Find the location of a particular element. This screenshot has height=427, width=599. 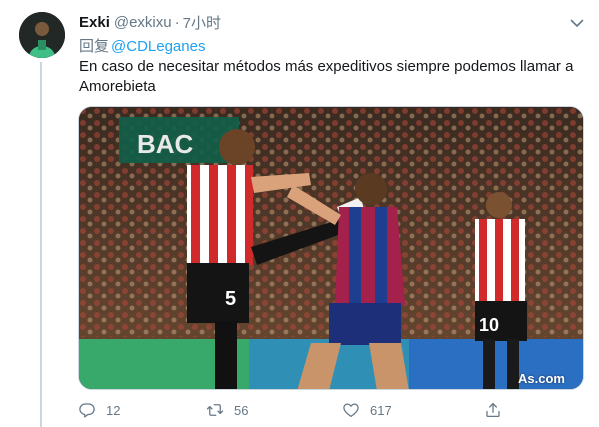

reply-icon is located at coordinates (87, 410).